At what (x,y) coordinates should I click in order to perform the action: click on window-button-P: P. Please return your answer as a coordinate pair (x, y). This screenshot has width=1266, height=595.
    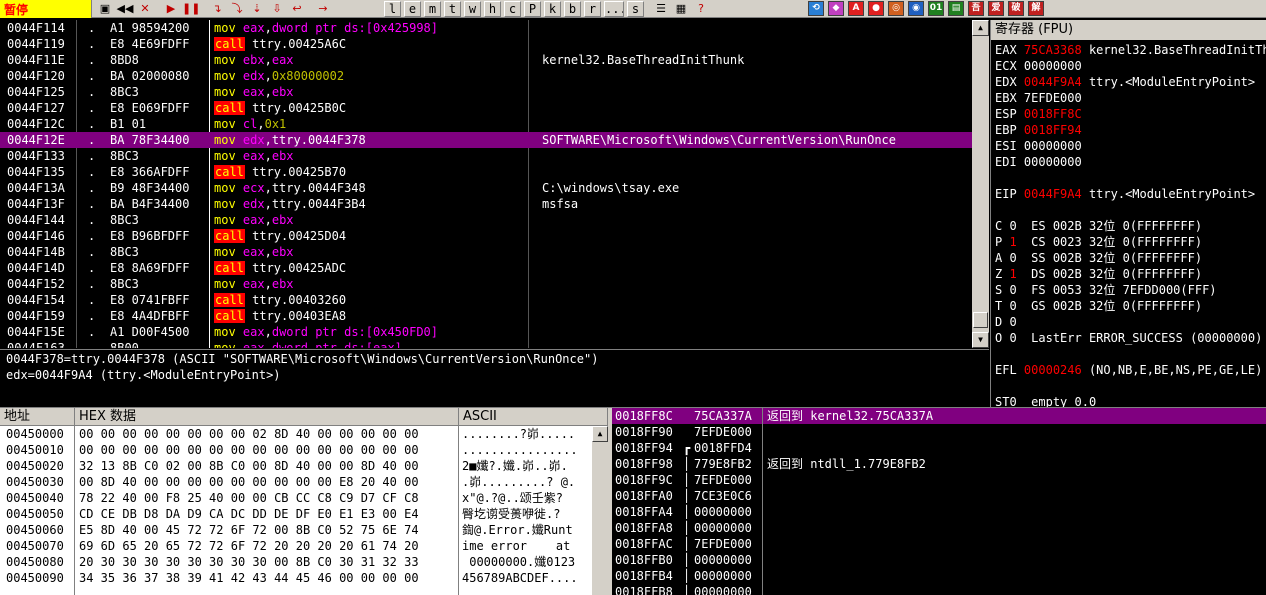
    Looking at the image, I should click on (532, 9).